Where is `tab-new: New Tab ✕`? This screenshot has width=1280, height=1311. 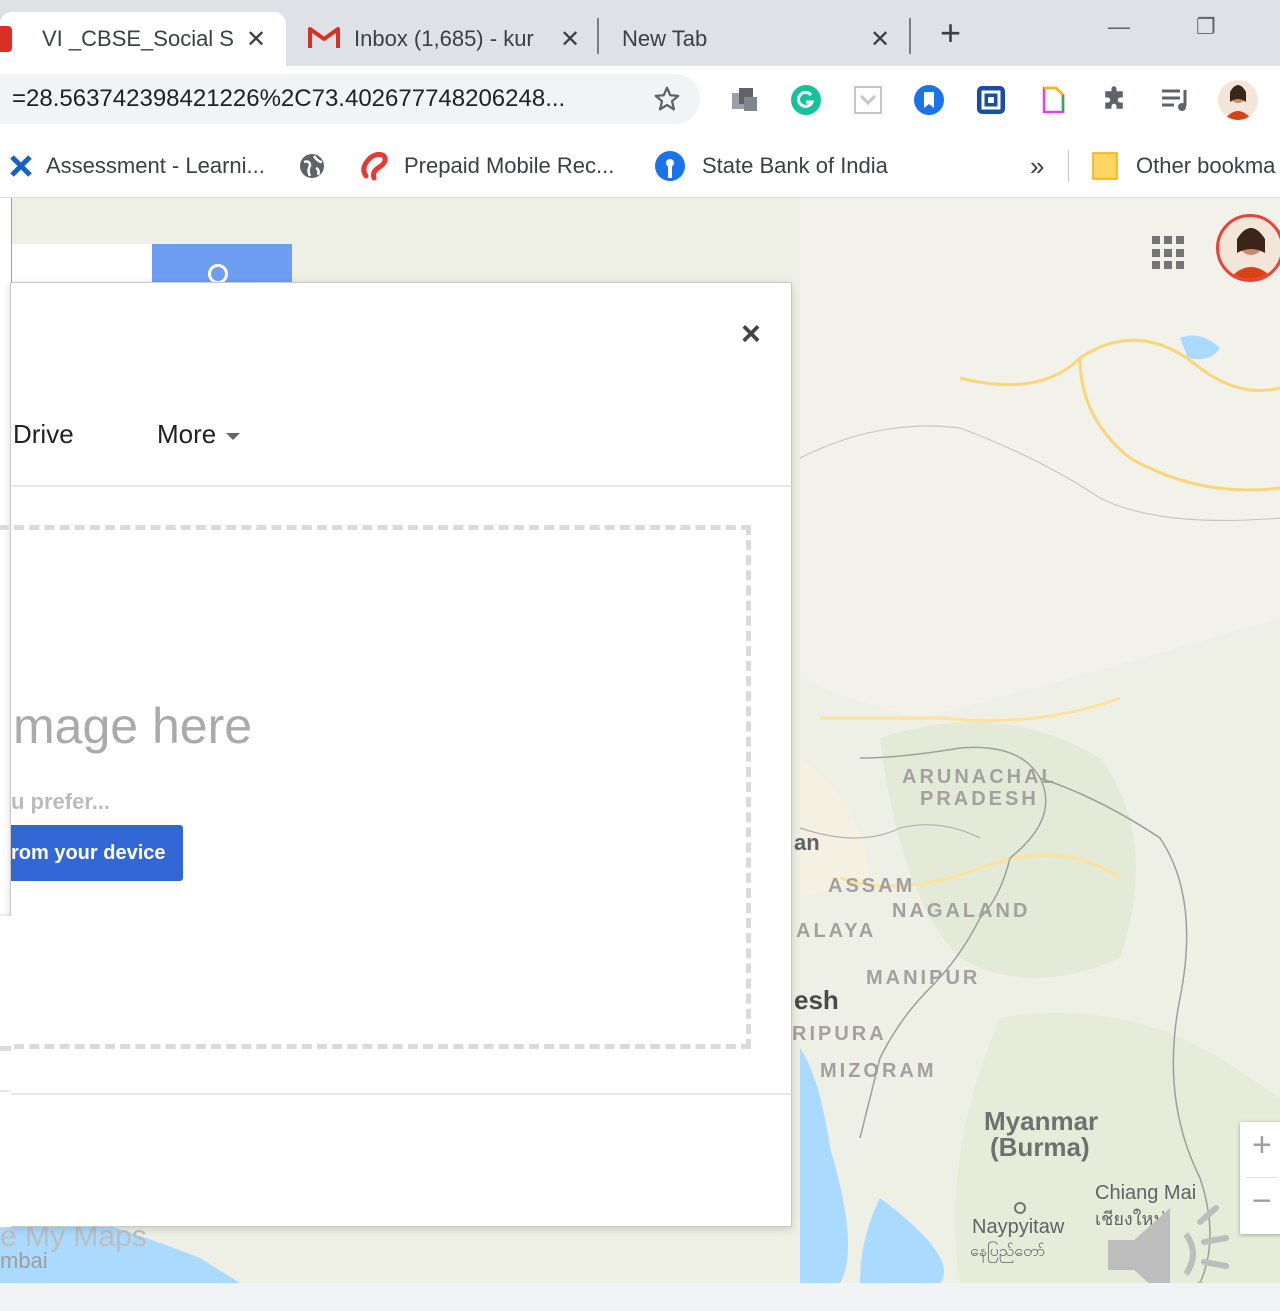 tab-new: New Tab ✕ is located at coordinates (756, 39).